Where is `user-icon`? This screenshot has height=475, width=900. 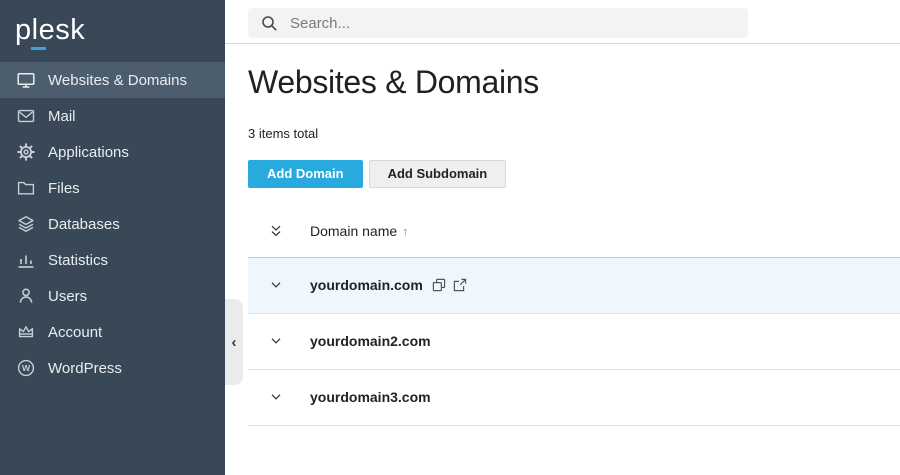 user-icon is located at coordinates (25, 296).